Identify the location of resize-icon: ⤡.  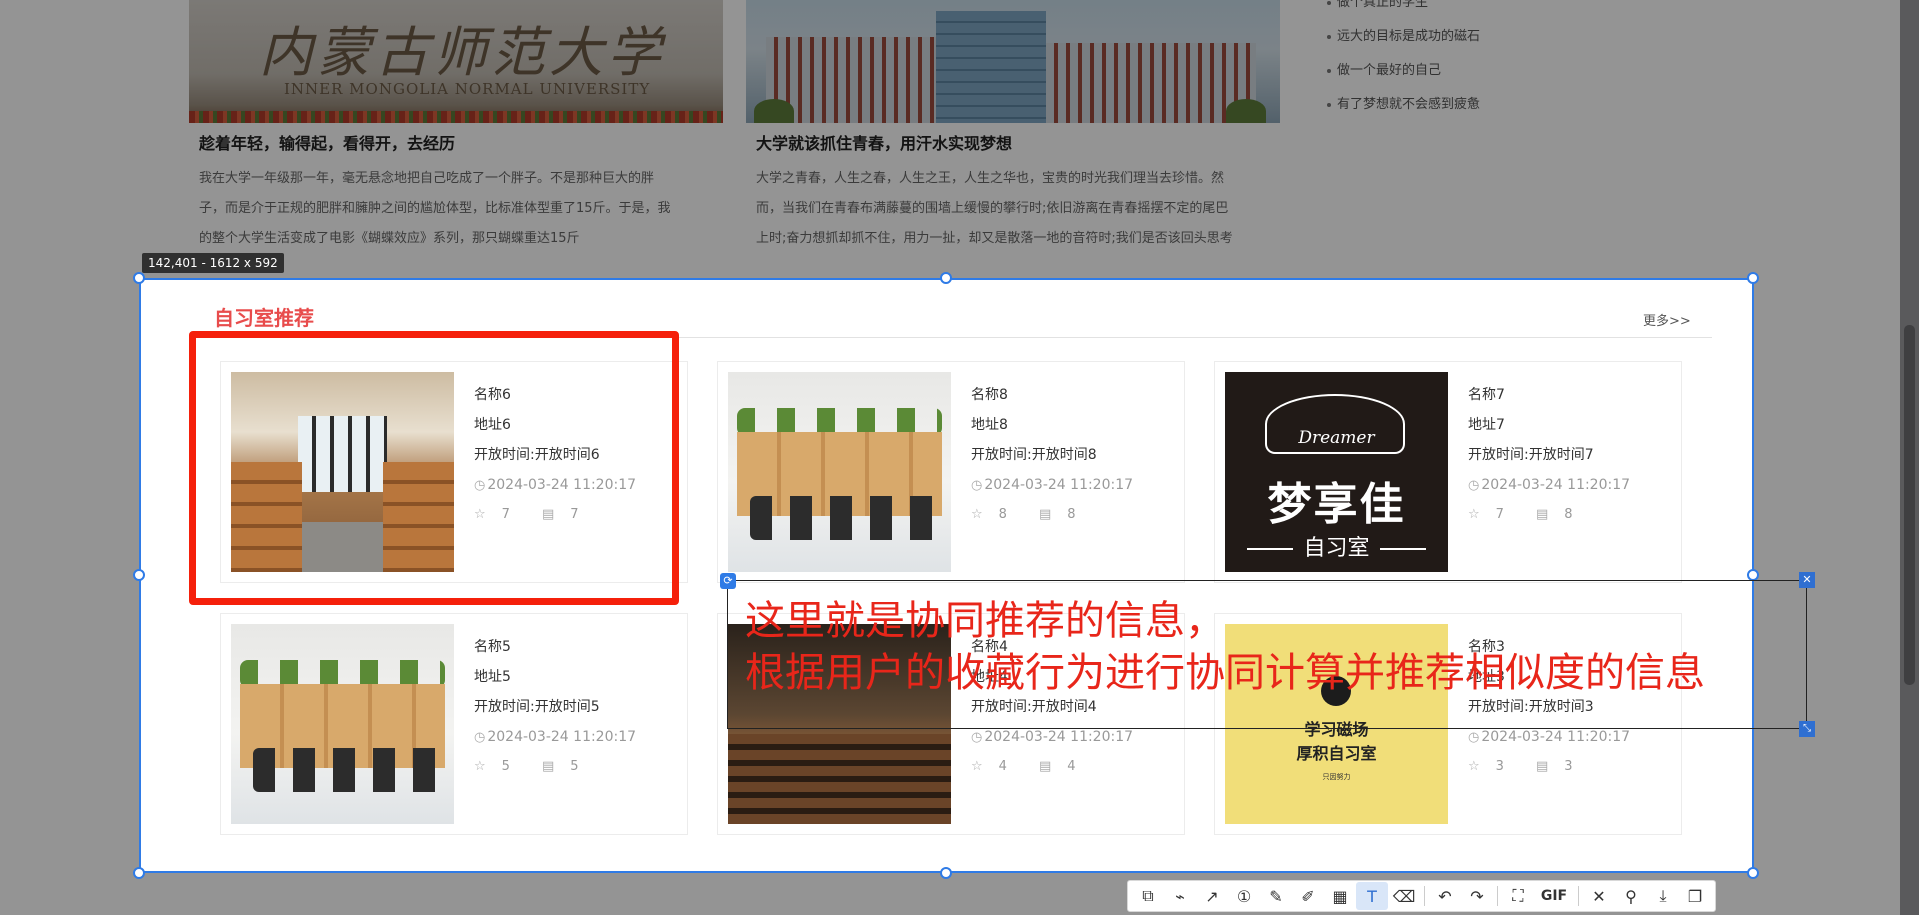
(1807, 729).